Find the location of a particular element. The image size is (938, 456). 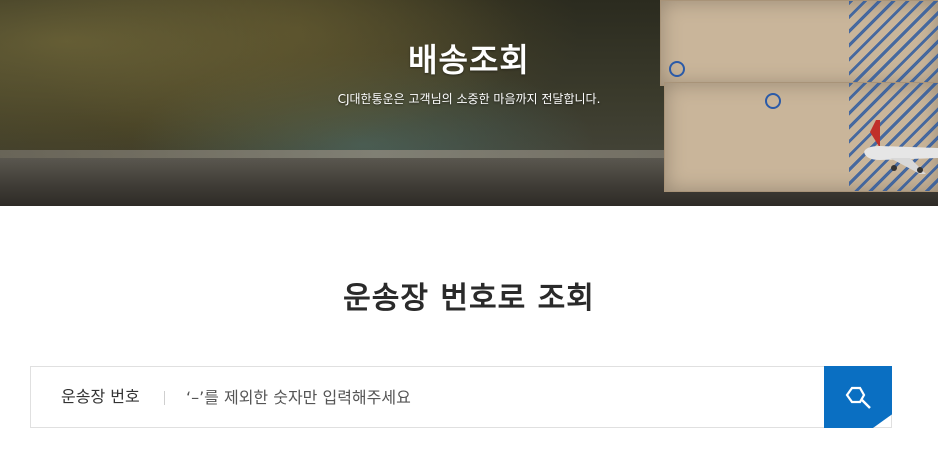

hero-subtitle: CJ대한통운은 고객님의 소중한 마음까지 전달합니다. is located at coordinates (469, 99).